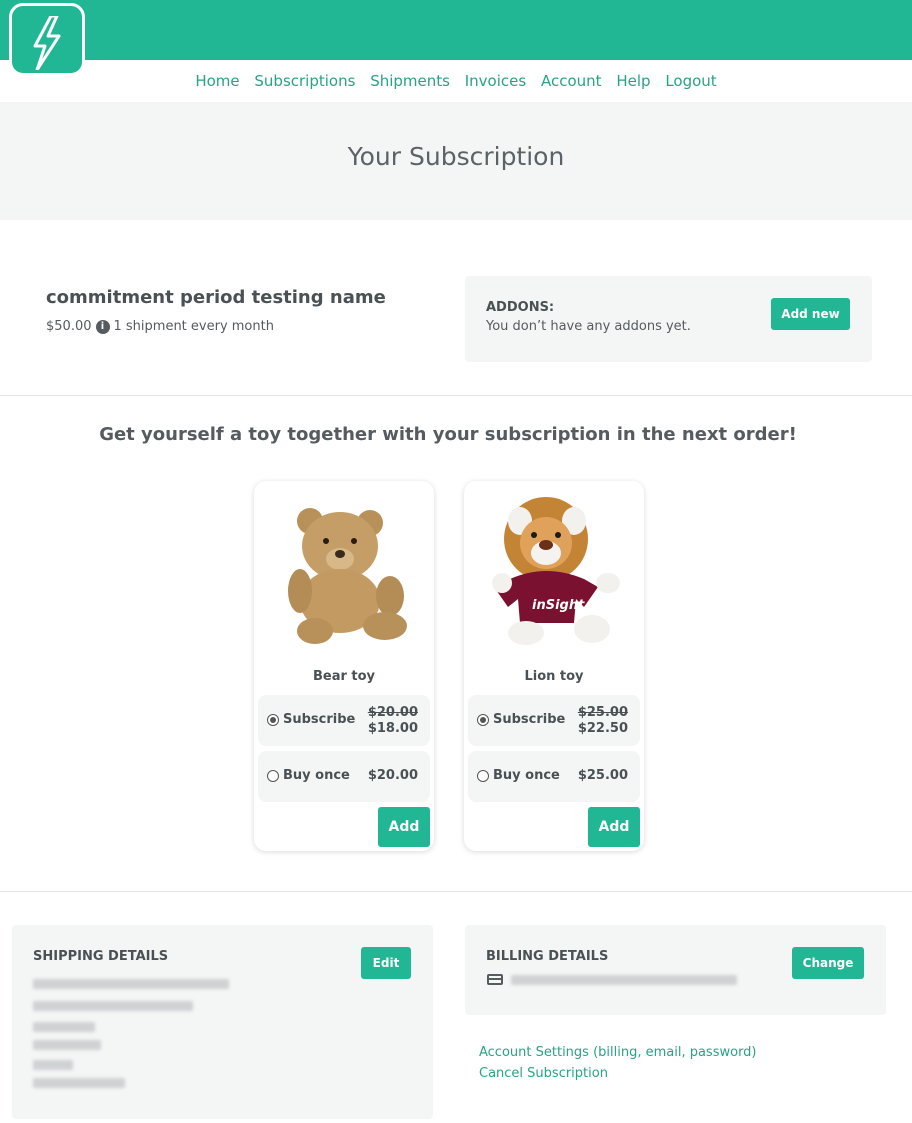 The image size is (912, 1123). I want to click on info-icon: i, so click(102, 326).